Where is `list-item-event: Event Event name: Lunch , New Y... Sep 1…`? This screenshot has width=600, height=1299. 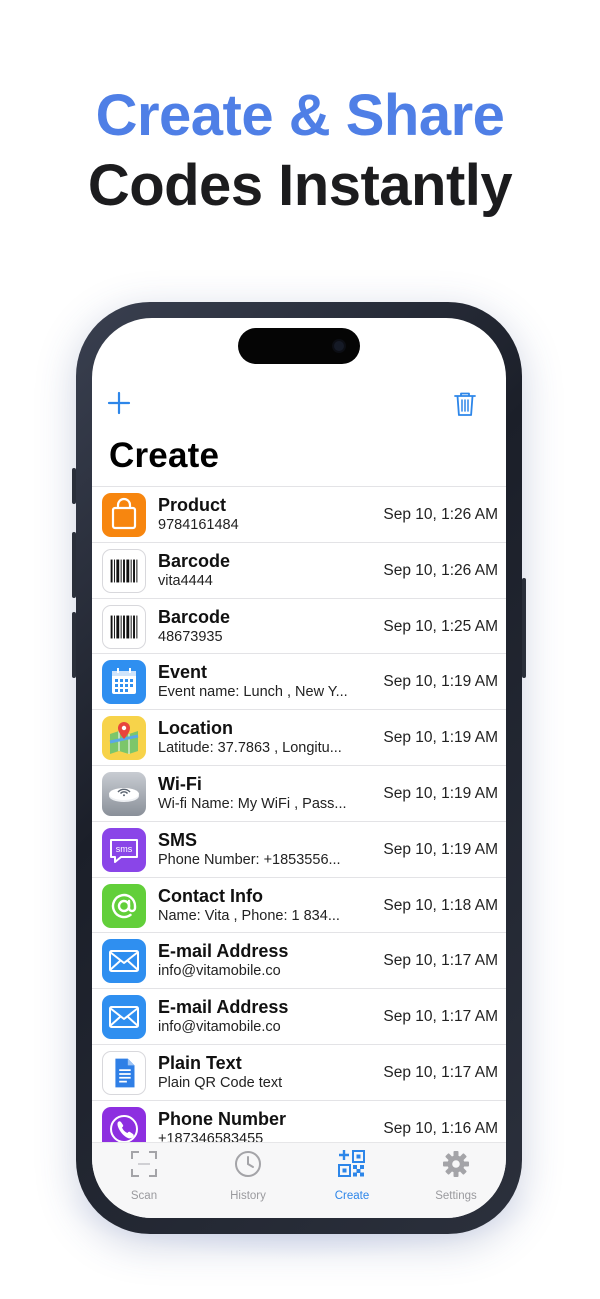
list-item-event: Event Event name: Lunch , New Y... Sep 1… is located at coordinates (299, 682).